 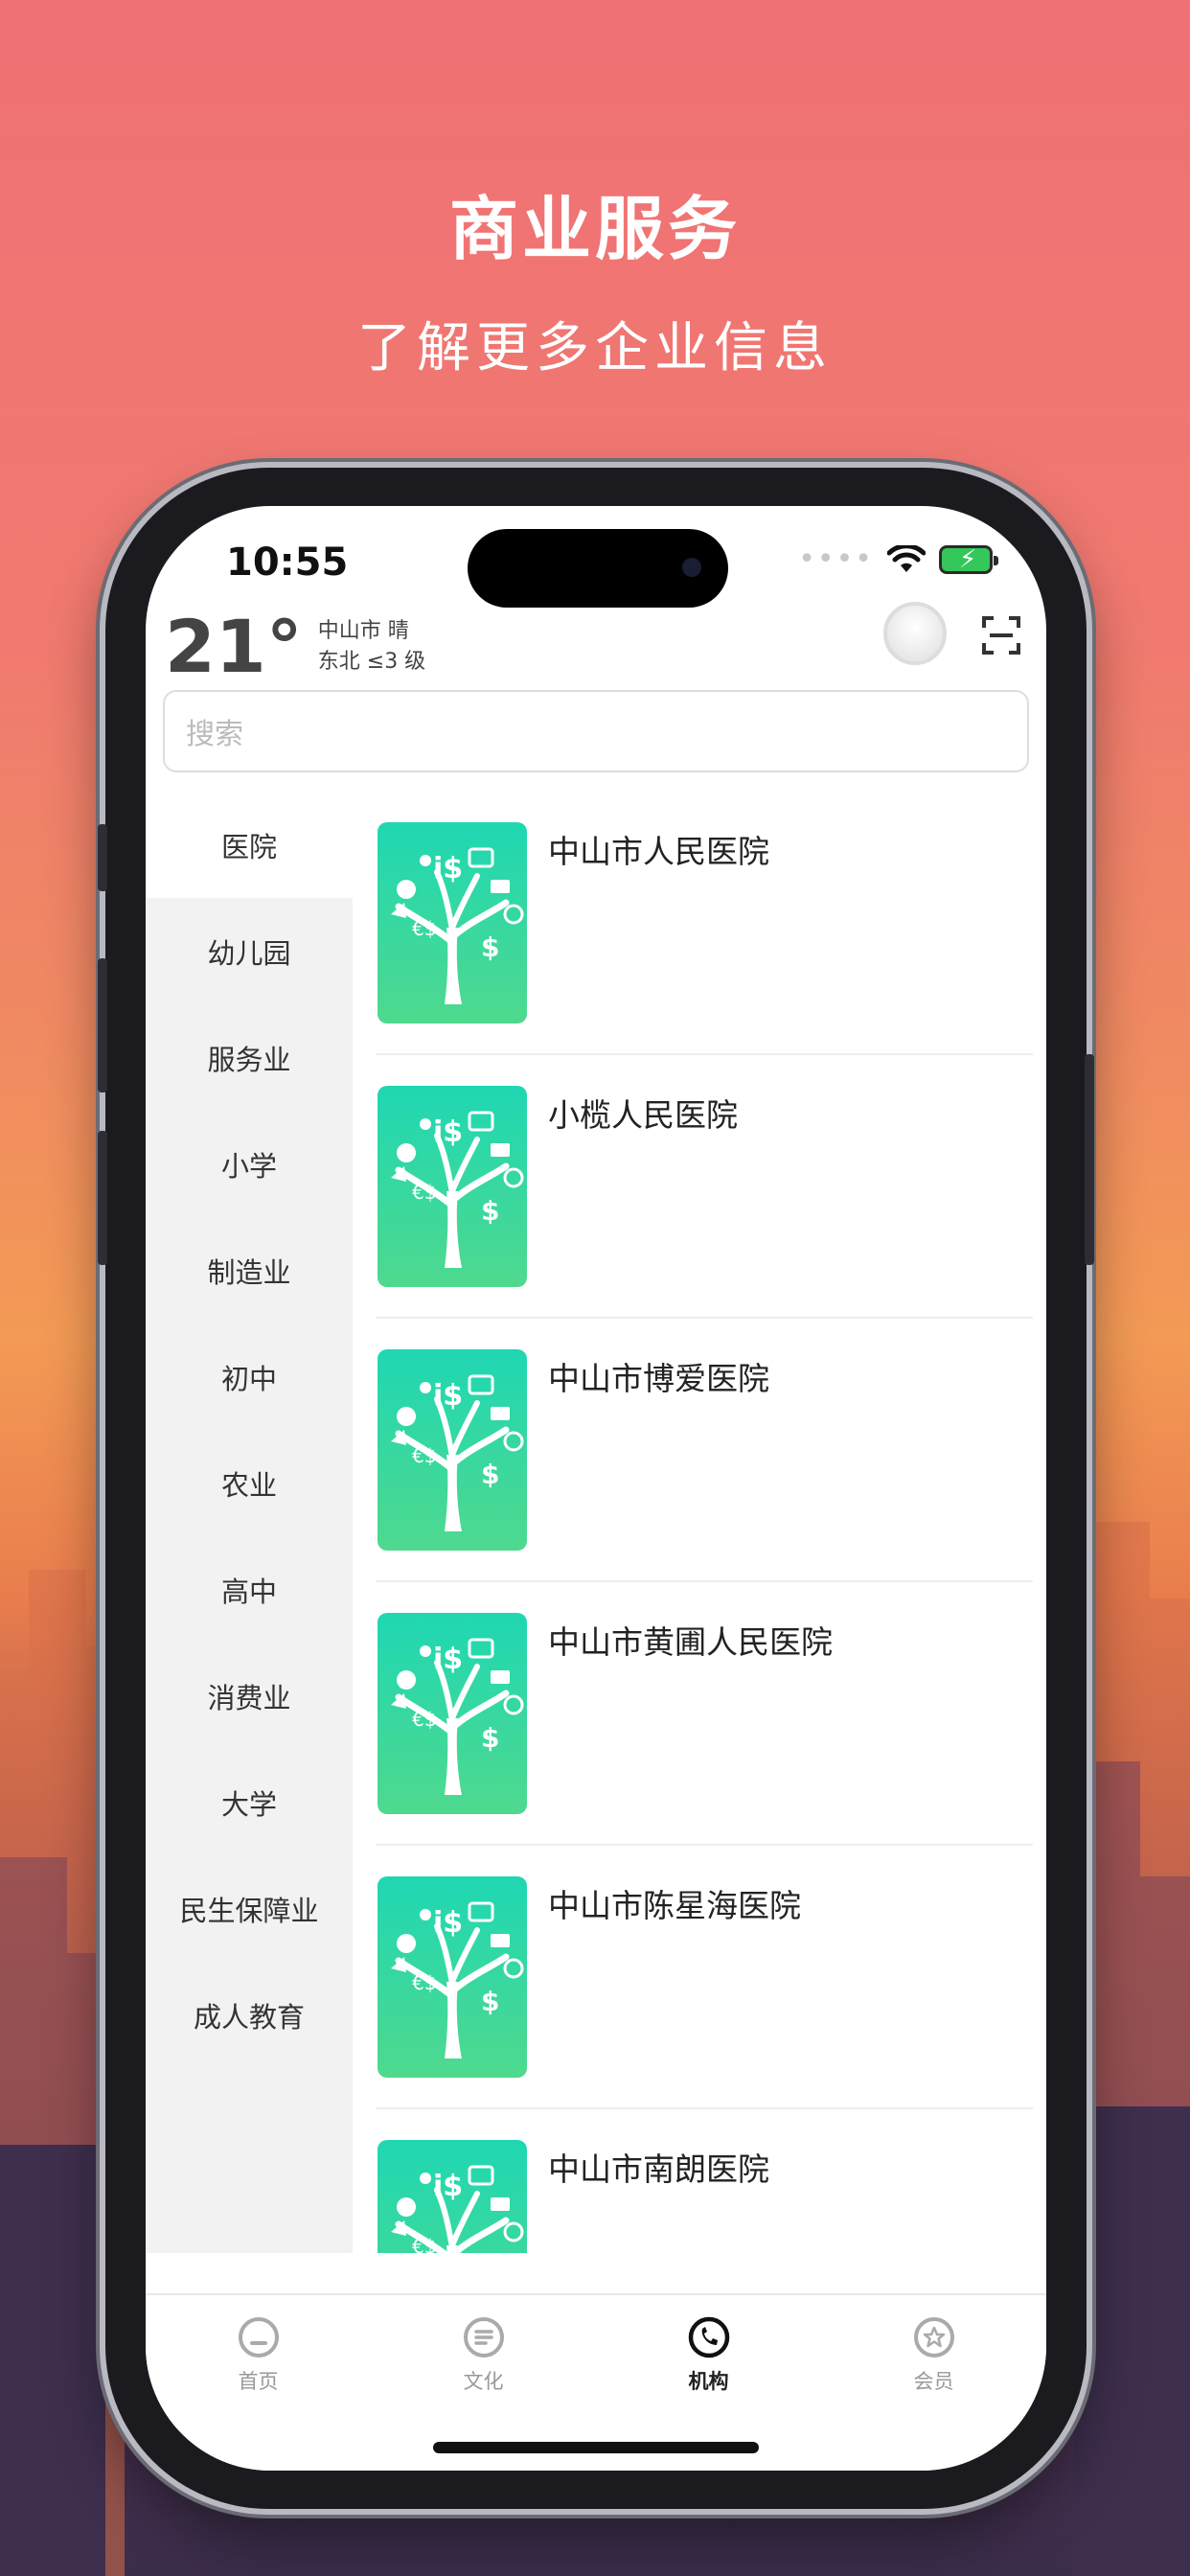 I want to click on wifi-icon, so click(x=906, y=558).